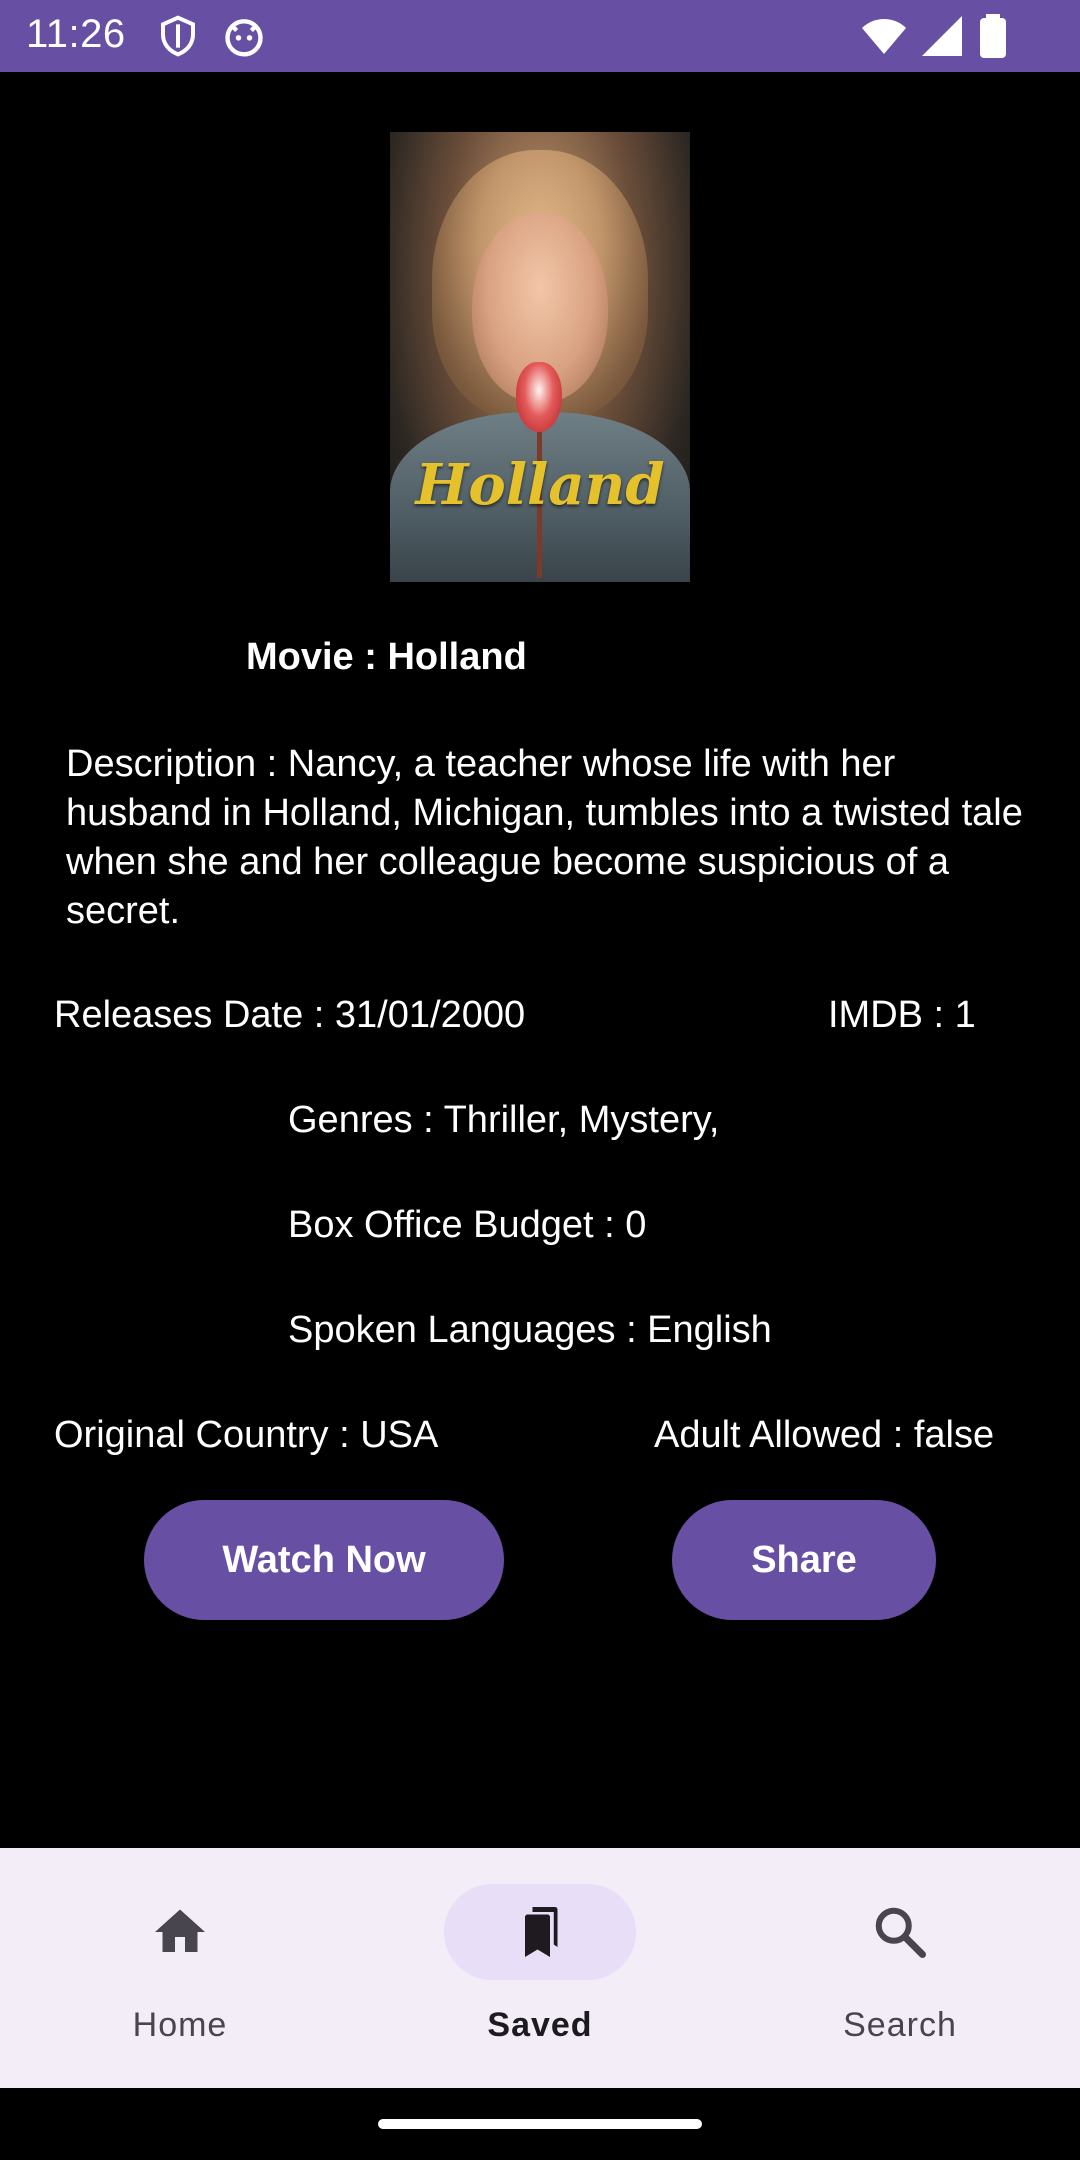 This screenshot has width=1080, height=2160. Describe the element at coordinates (504, 1120) in the screenshot. I see `genres: Genres : Thriller, Mystery,` at that location.